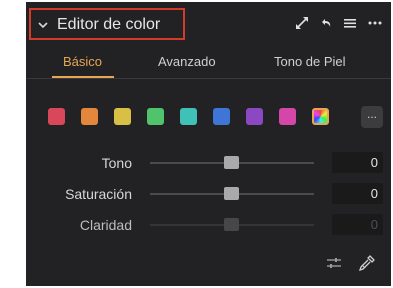  I want to click on swatch-aqua, so click(188, 116).